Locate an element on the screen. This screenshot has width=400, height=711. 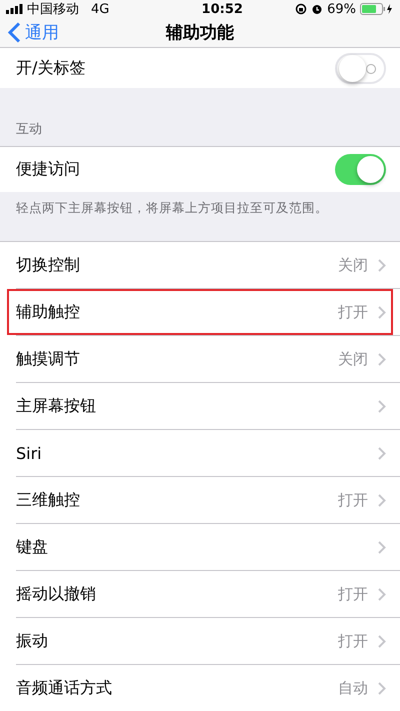
row-label: Siri is located at coordinates (29, 453).